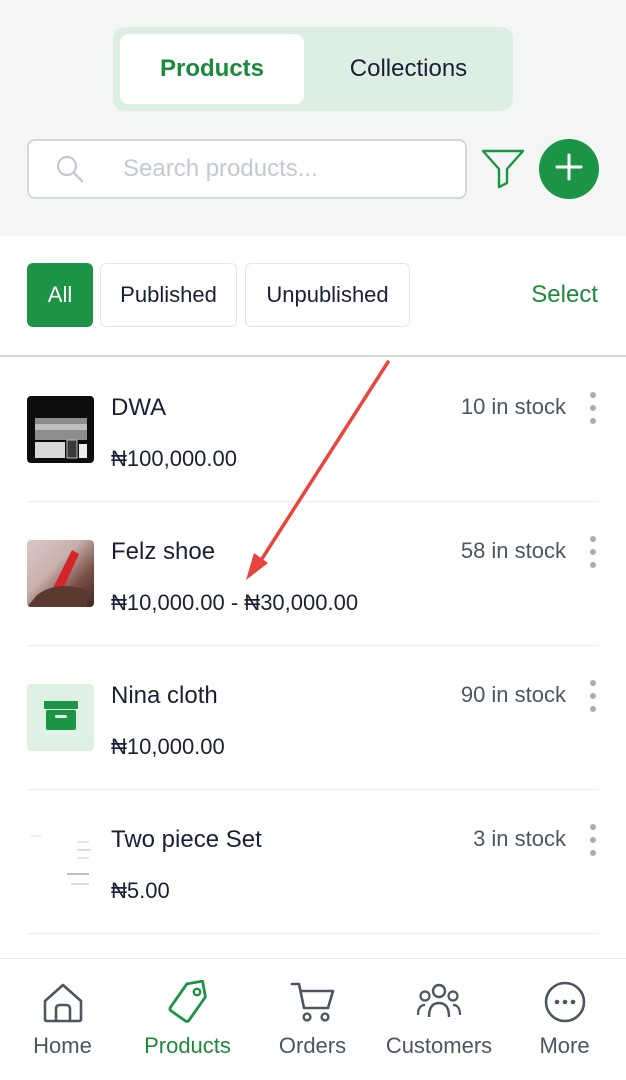 The width and height of the screenshot is (626, 1080). What do you see at coordinates (439, 1045) in the screenshot?
I see `nav-customers-label: Customers` at bounding box center [439, 1045].